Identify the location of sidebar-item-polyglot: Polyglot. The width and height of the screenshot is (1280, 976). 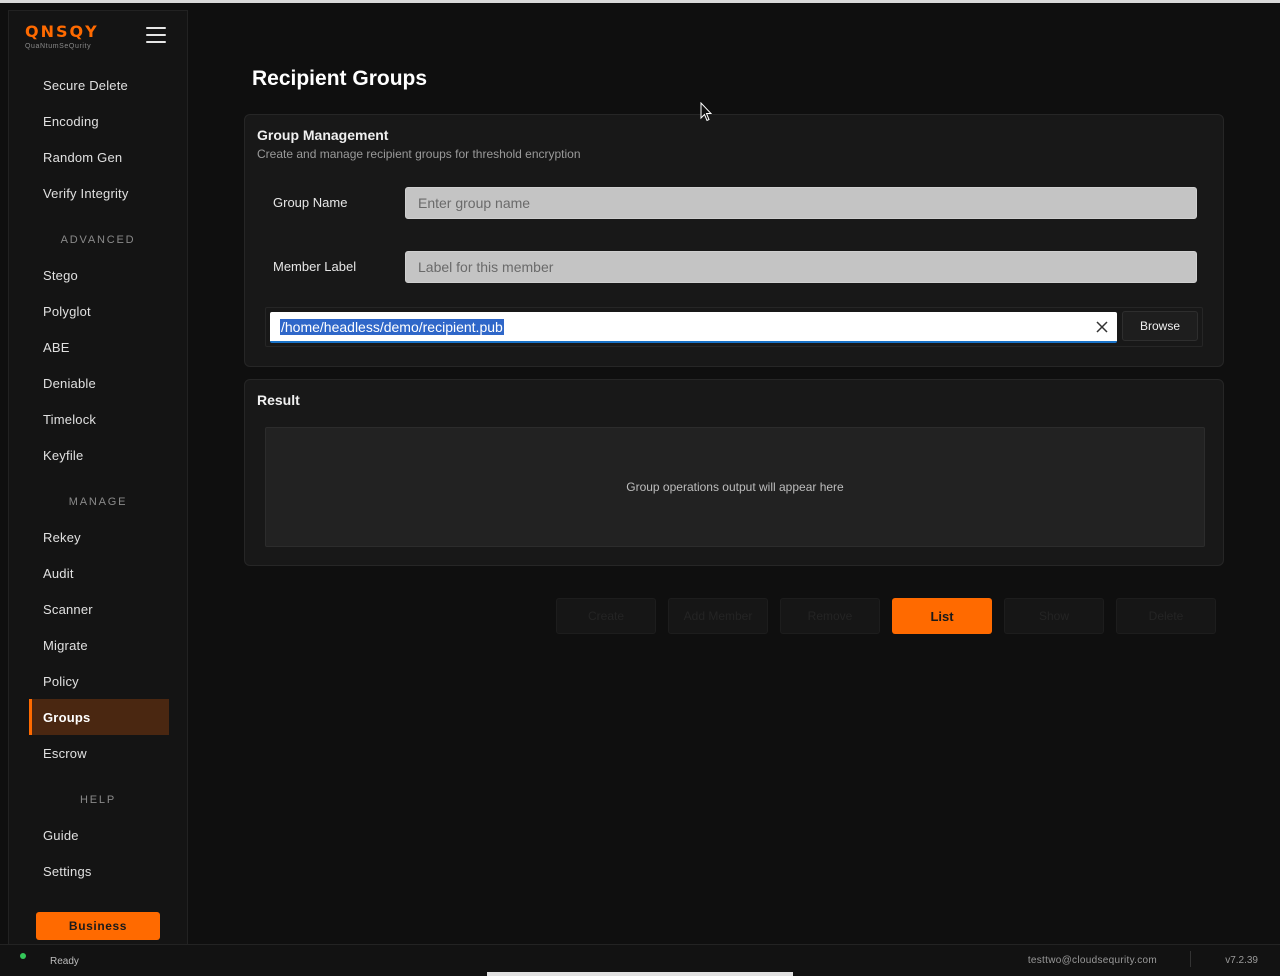
(99, 311).